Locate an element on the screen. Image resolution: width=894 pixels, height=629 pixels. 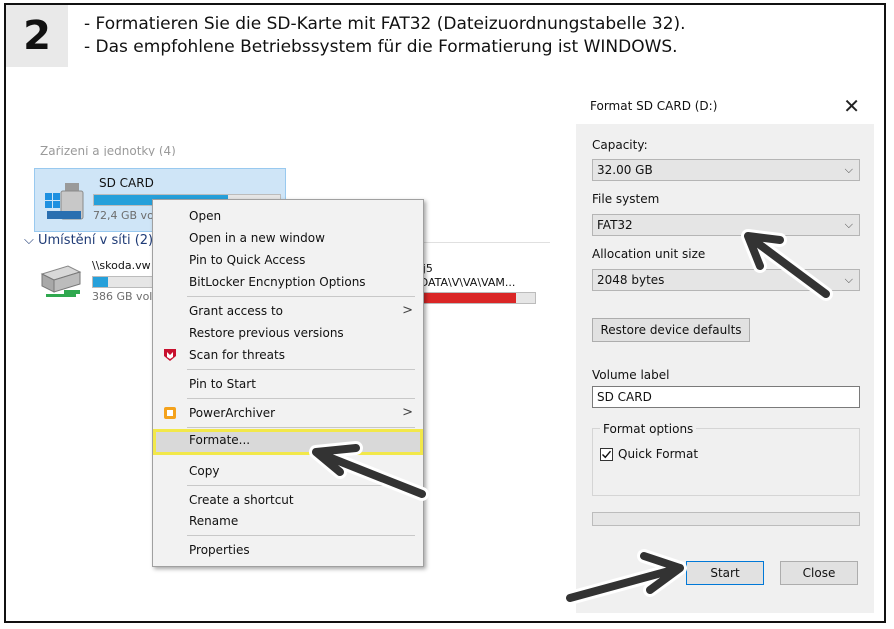
menu-item-grant-access: Grant access to > is located at coordinates (288, 311).